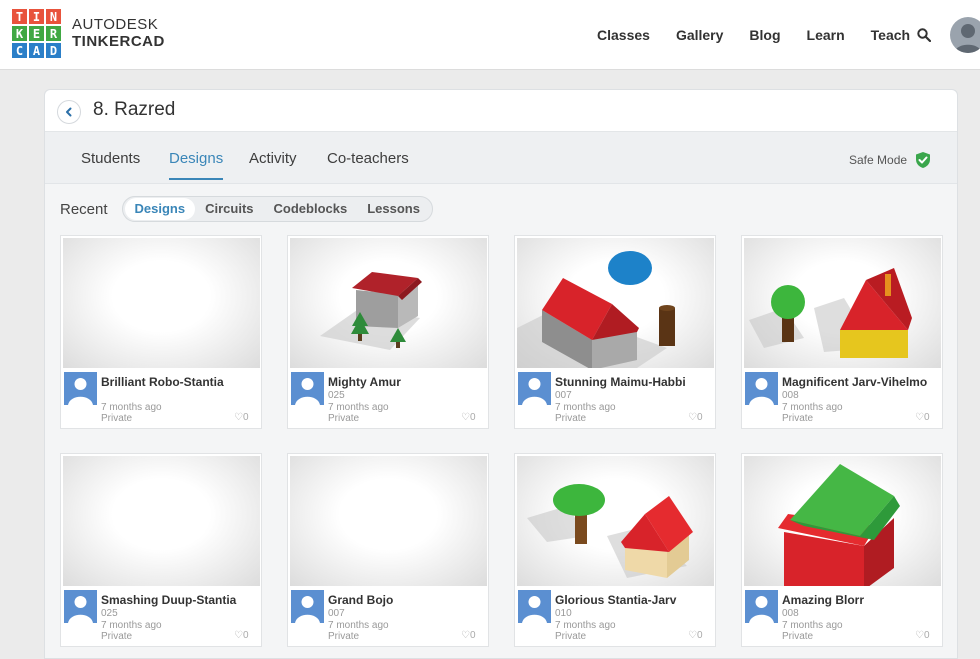 The image size is (980, 659). I want to click on filter-codeblocks: Codeblocks, so click(311, 209).